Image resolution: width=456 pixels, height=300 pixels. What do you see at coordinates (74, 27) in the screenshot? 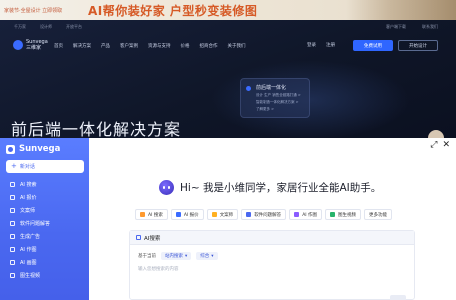
I see `top-link: 开放平台` at bounding box center [74, 27].